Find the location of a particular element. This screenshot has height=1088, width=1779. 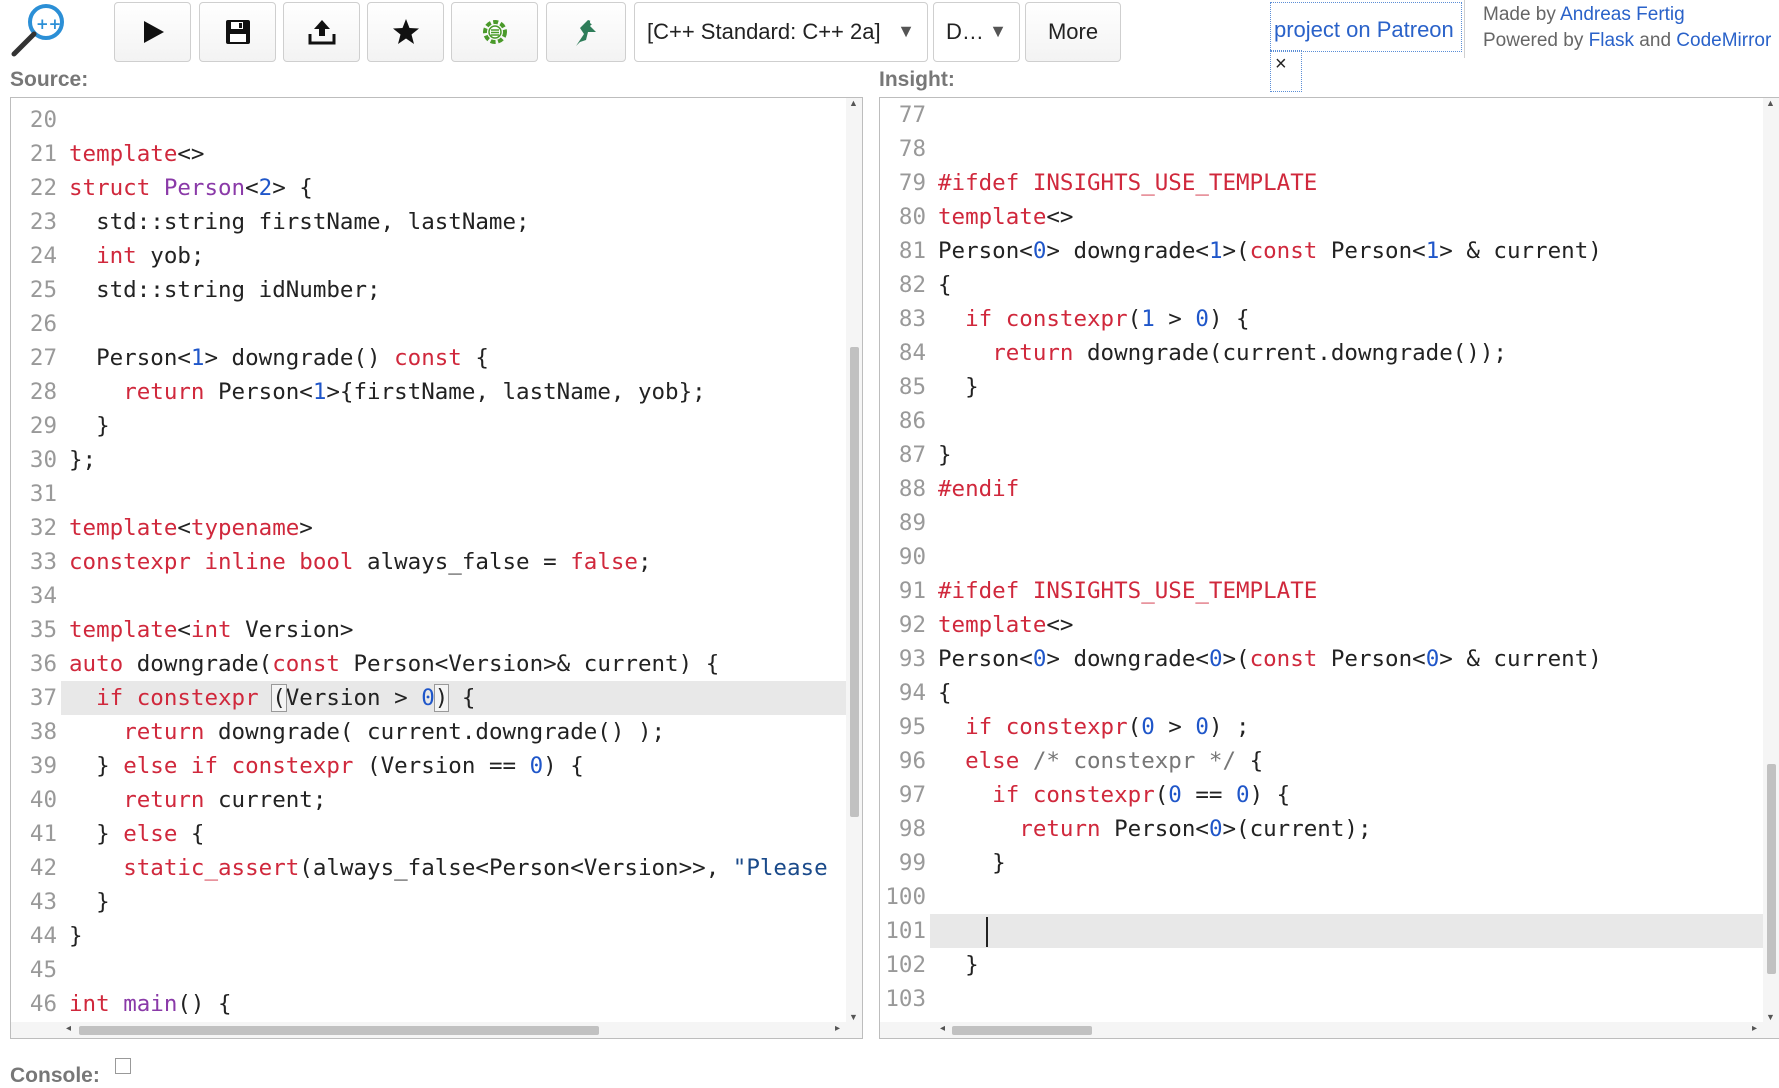

share-button is located at coordinates (321, 32).